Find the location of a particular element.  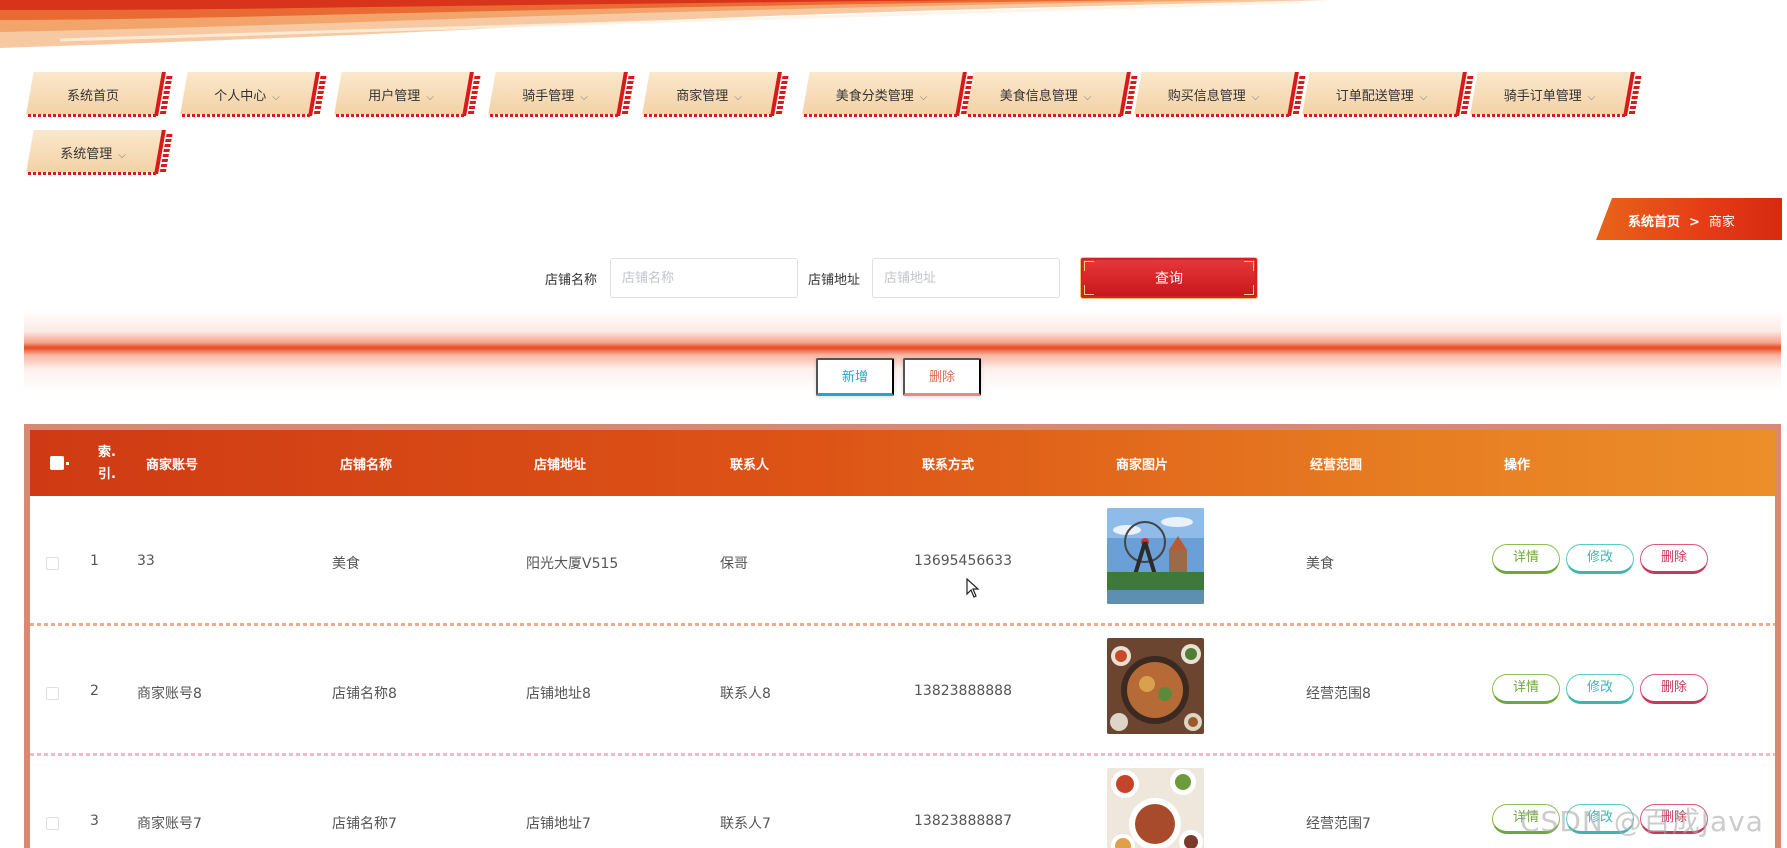

shop-address-input is located at coordinates (966, 278).